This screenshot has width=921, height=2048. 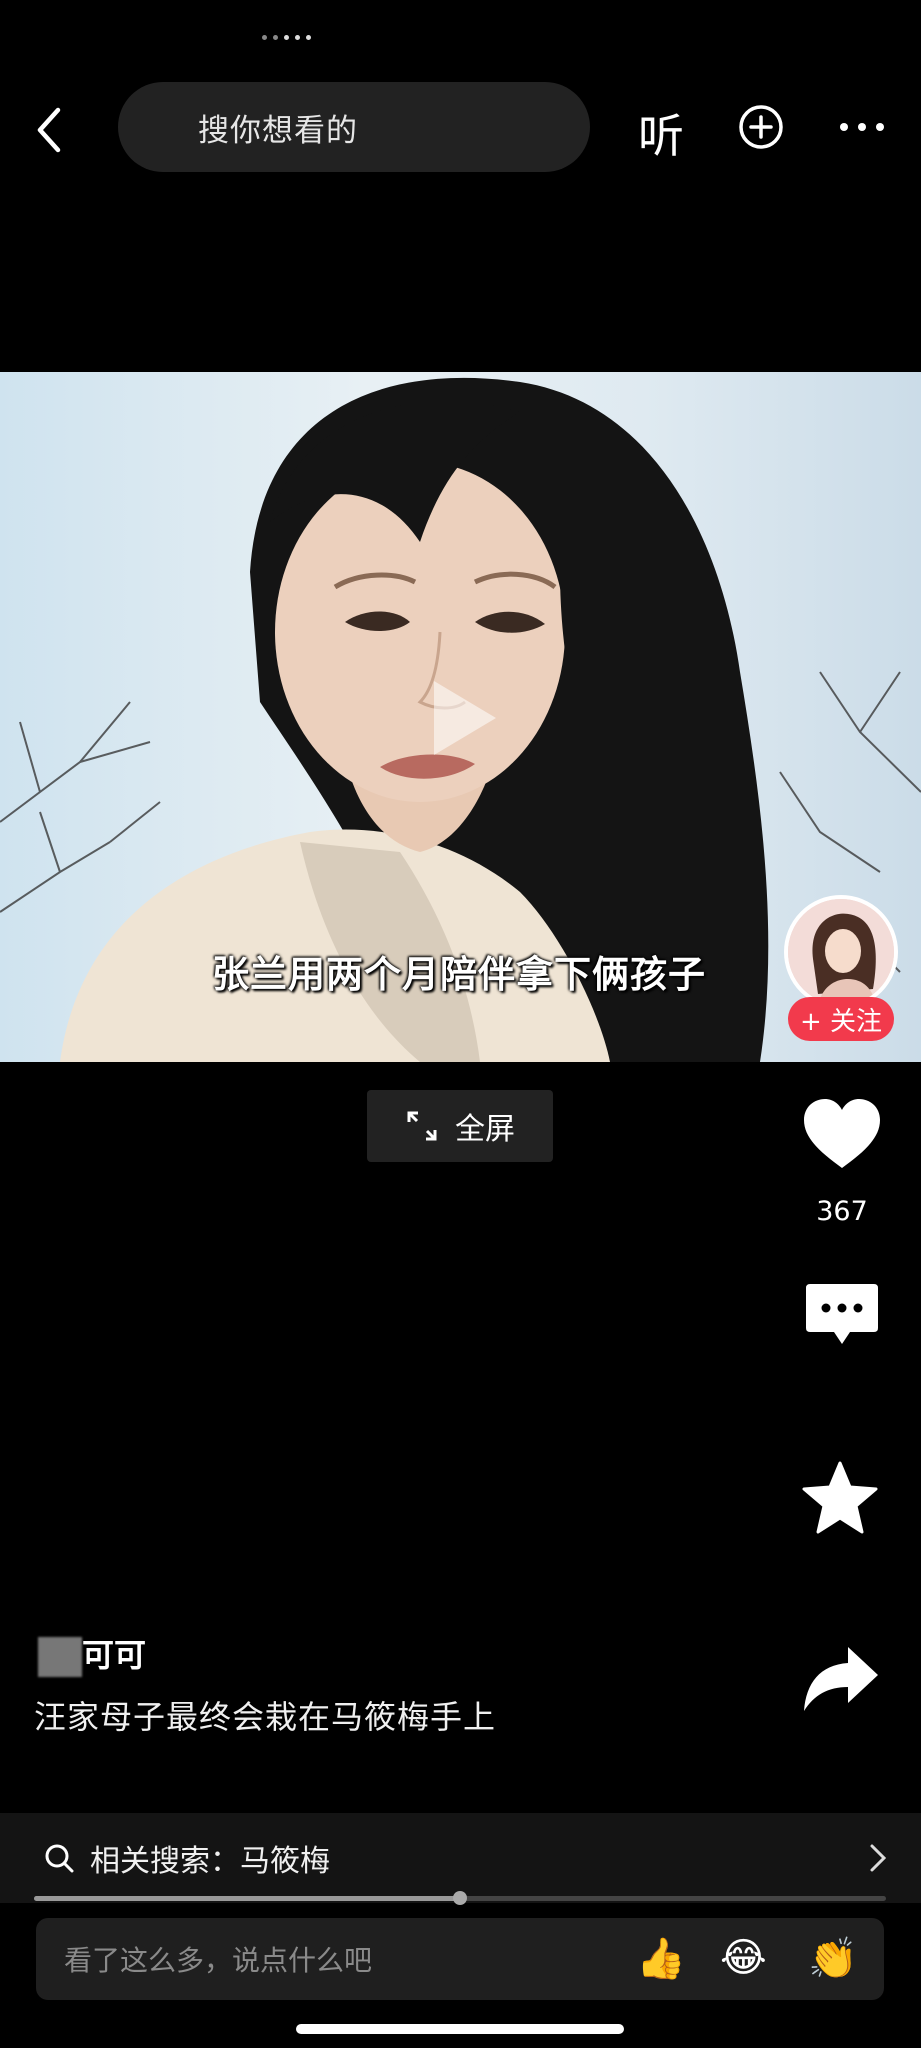 I want to click on search-icon, so click(x=59, y=1858).